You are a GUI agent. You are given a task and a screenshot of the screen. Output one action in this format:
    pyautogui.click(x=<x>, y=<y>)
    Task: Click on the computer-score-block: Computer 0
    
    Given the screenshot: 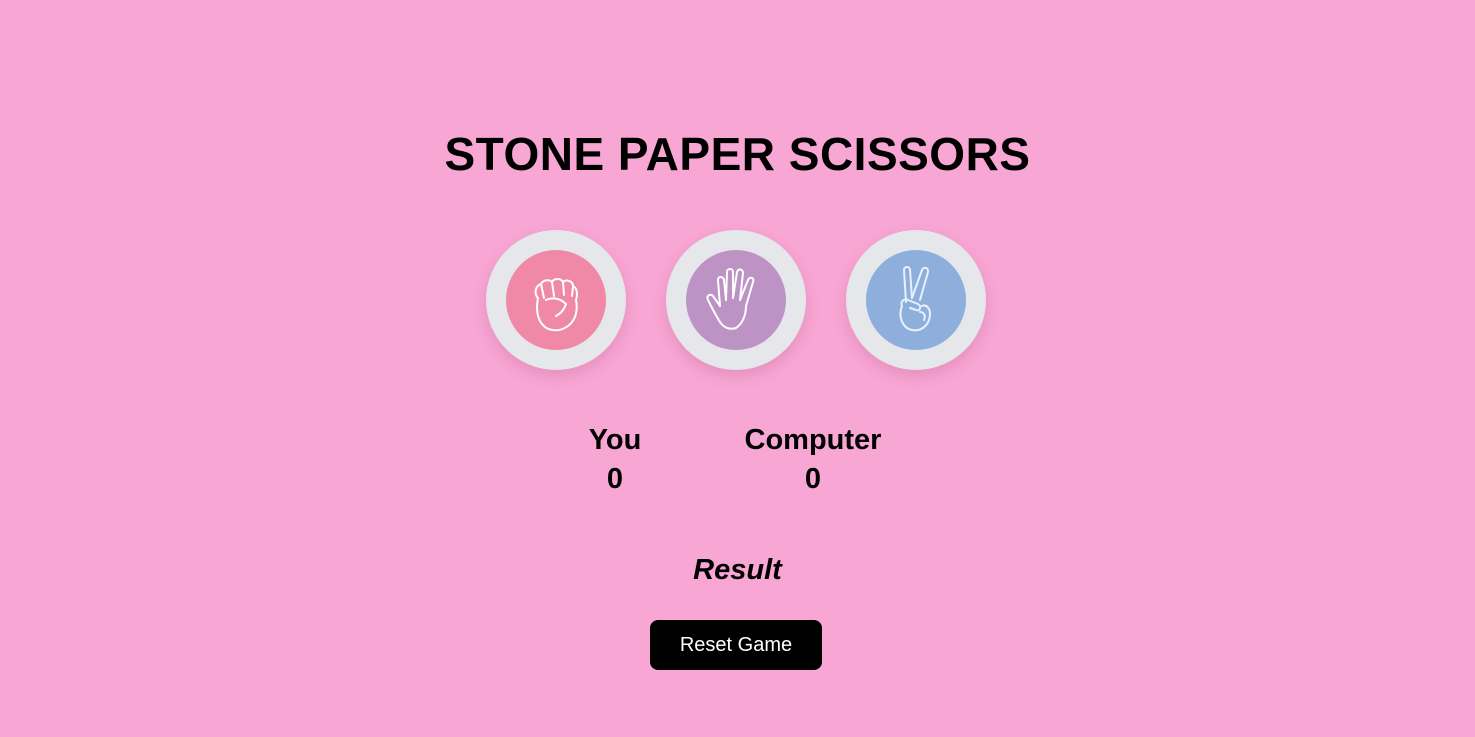 What is the action you would take?
    pyautogui.click(x=813, y=460)
    